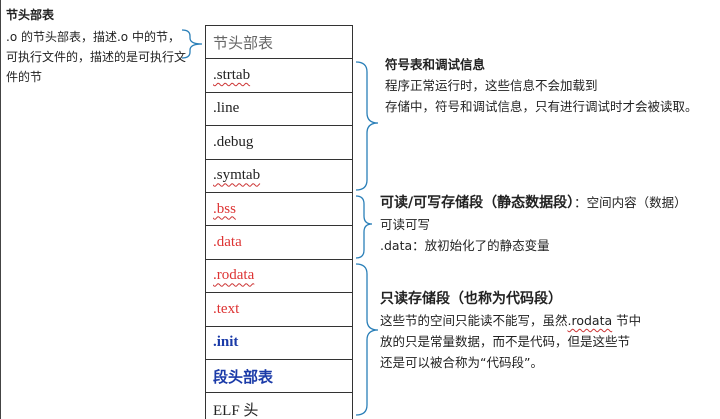  Describe the element at coordinates (461, 362) in the screenshot. I see `ro-line3: 还是可以被合称为“代码段”。` at that location.